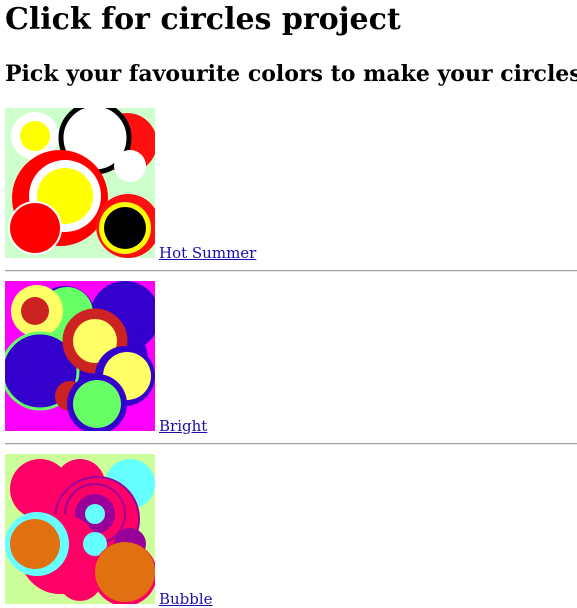  Describe the element at coordinates (183, 426) in the screenshot. I see `project-link-bright: Bright` at that location.